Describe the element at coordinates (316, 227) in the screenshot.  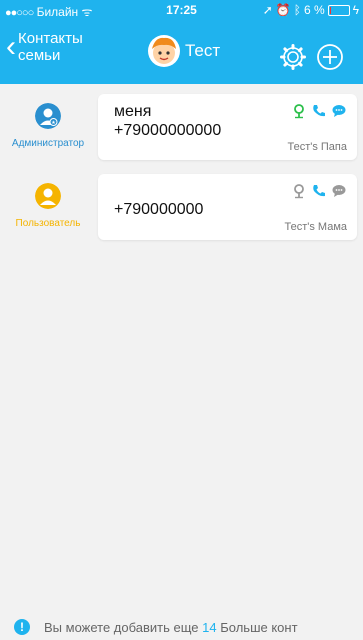
I see `contact-relation: Тест's Мама` at that location.